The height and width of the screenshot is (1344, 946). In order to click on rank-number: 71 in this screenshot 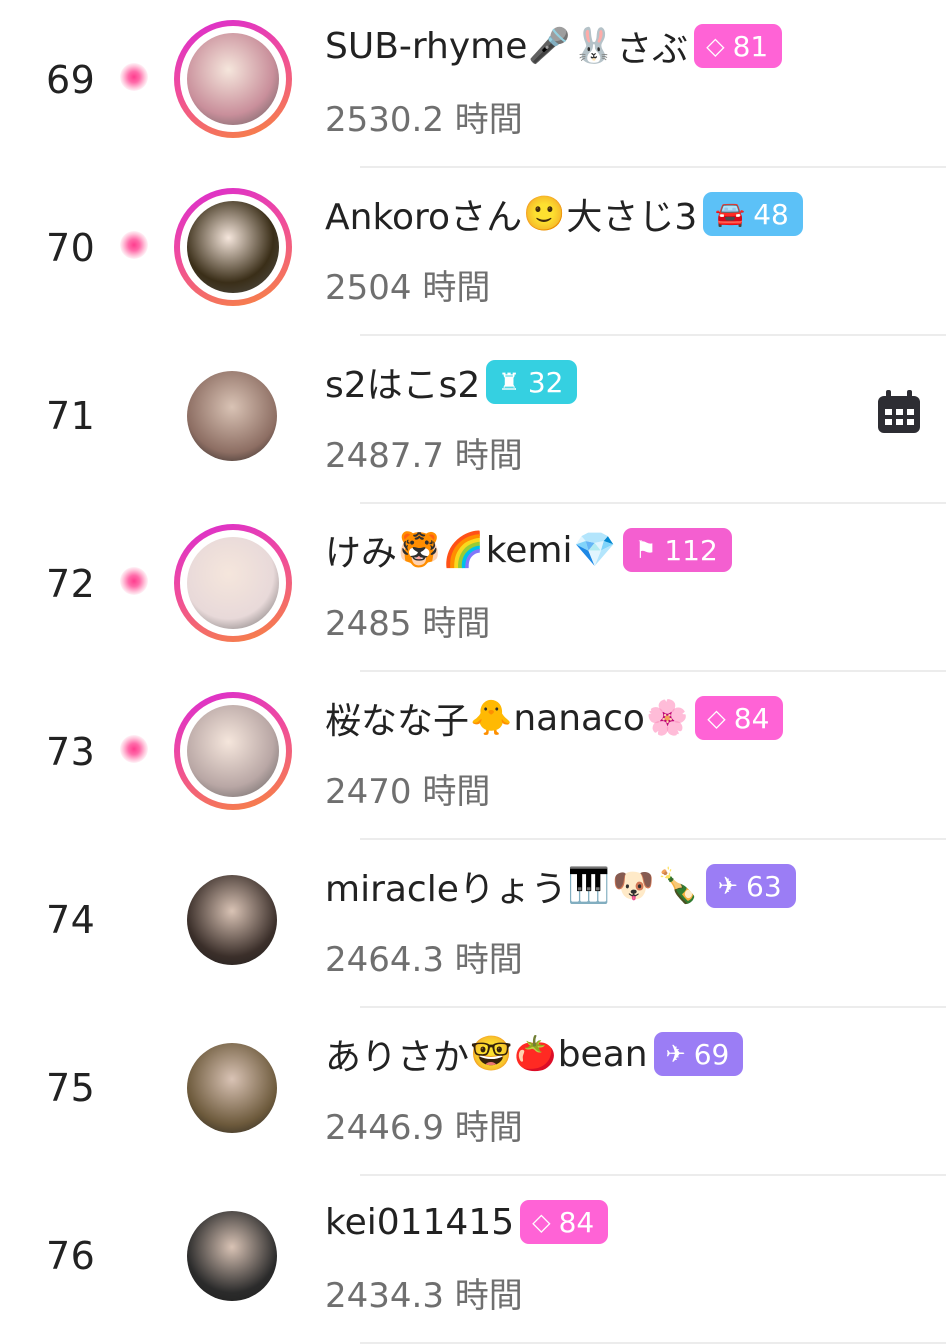, I will do `click(71, 416)`.